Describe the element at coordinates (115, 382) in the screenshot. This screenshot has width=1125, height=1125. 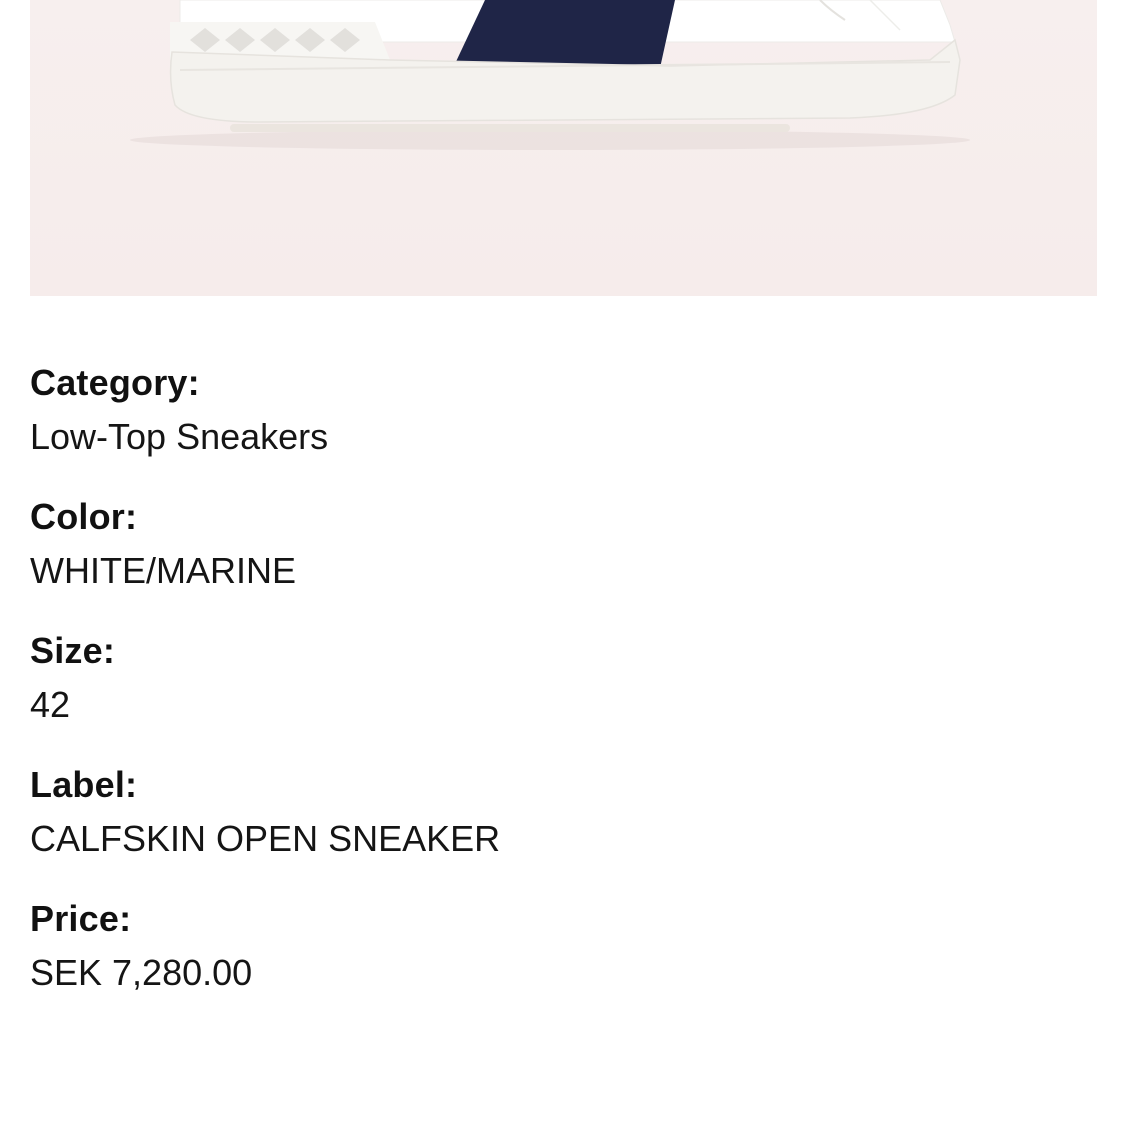
I see `detail-label: Category:` at that location.